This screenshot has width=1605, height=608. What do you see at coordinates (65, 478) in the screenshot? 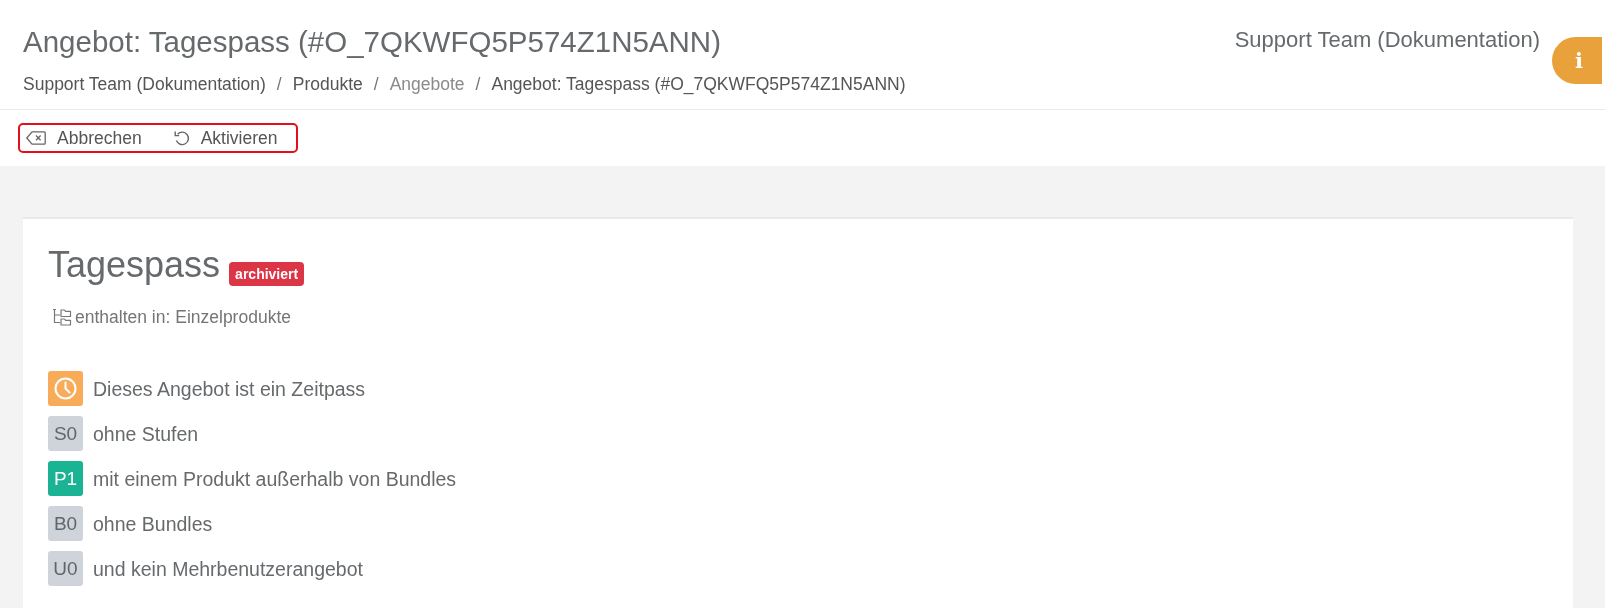
I see `feature-code-badge: P1` at bounding box center [65, 478].